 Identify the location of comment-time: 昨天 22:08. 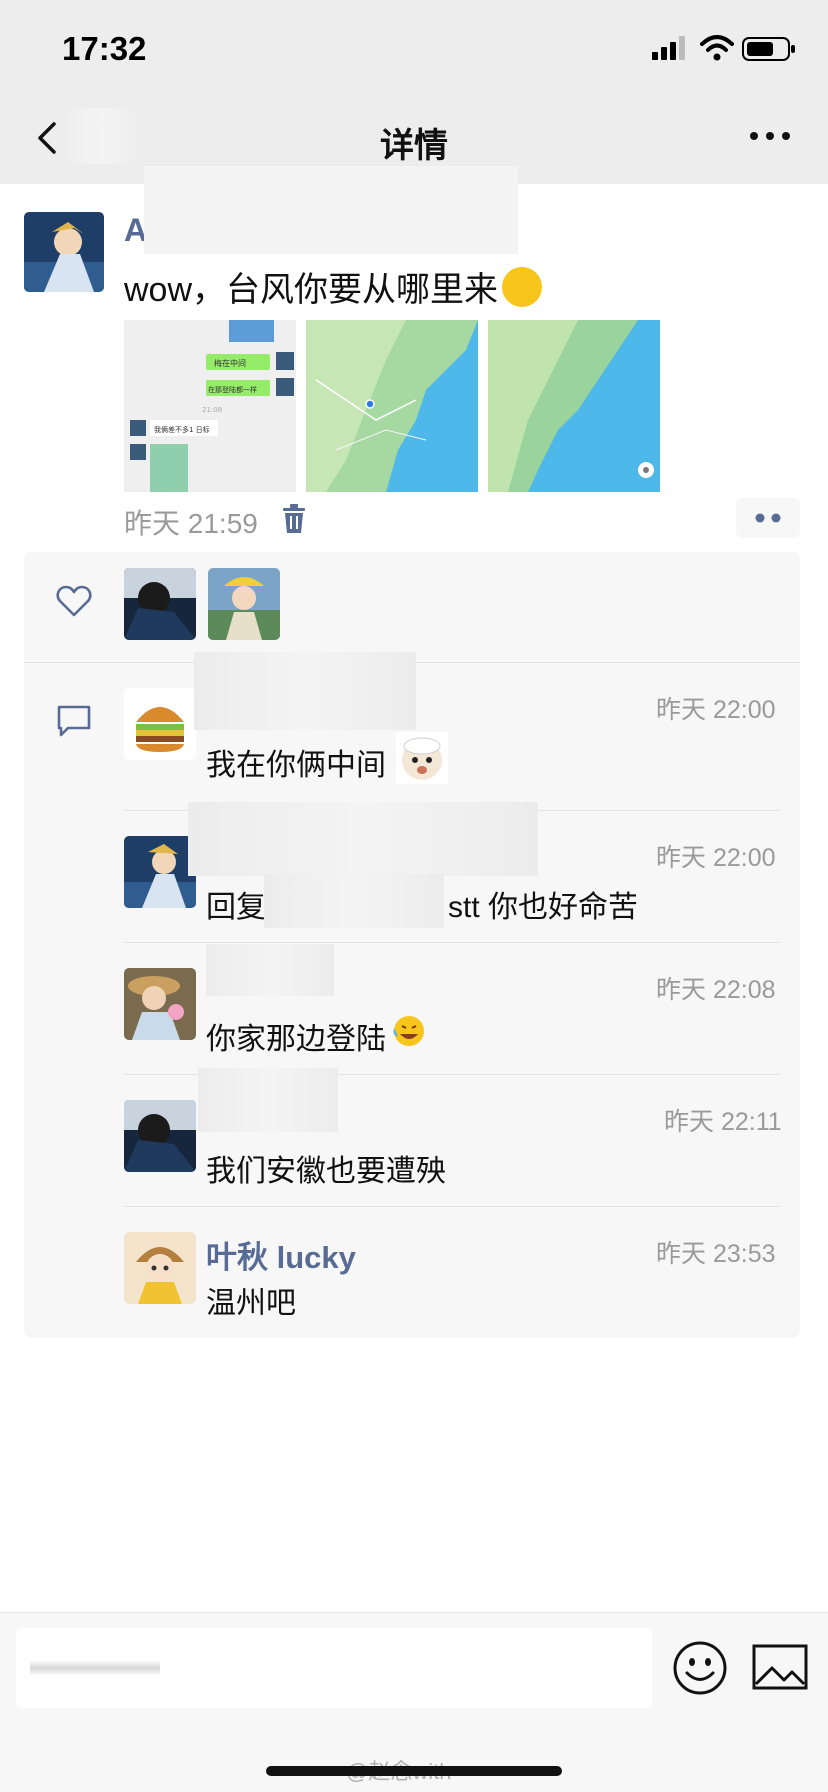
(716, 990).